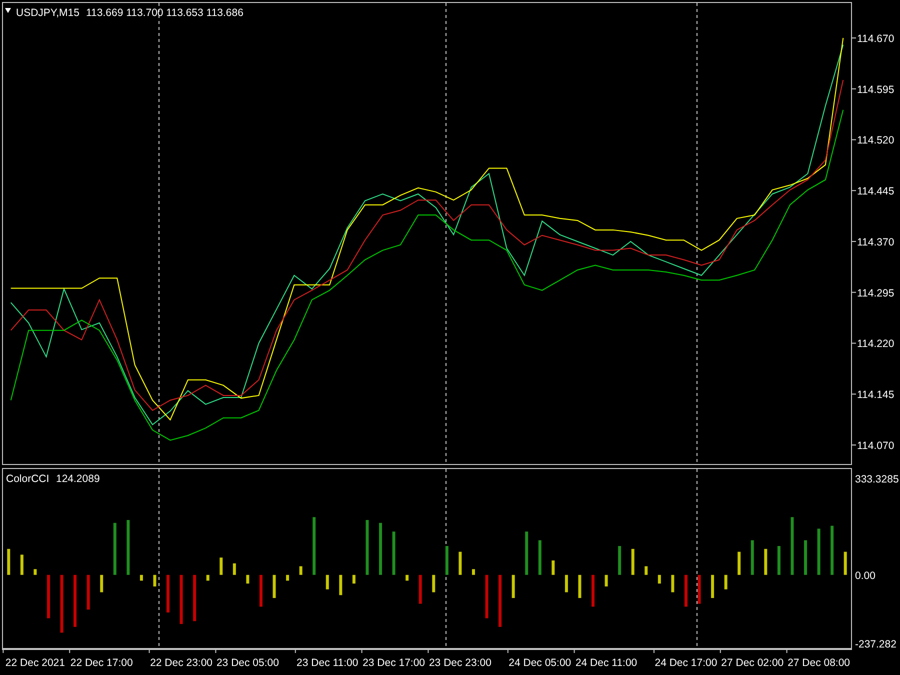 The height and width of the screenshot is (675, 900). Describe the element at coordinates (78, 479) in the screenshot. I see `indicator-value: 124.2089` at that location.